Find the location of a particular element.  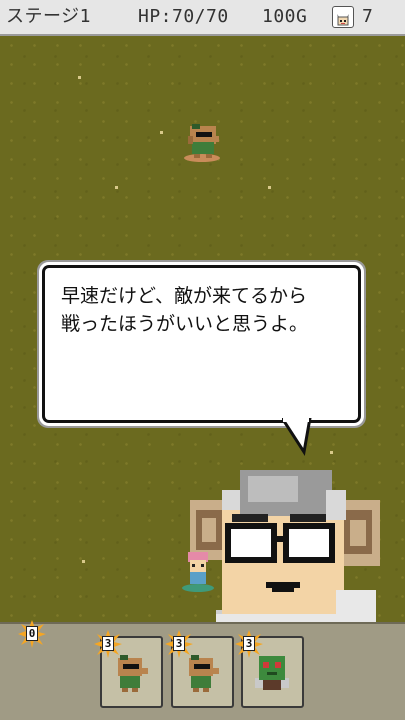

card-1-cost-badge: 3 is located at coordinates (108, 644).